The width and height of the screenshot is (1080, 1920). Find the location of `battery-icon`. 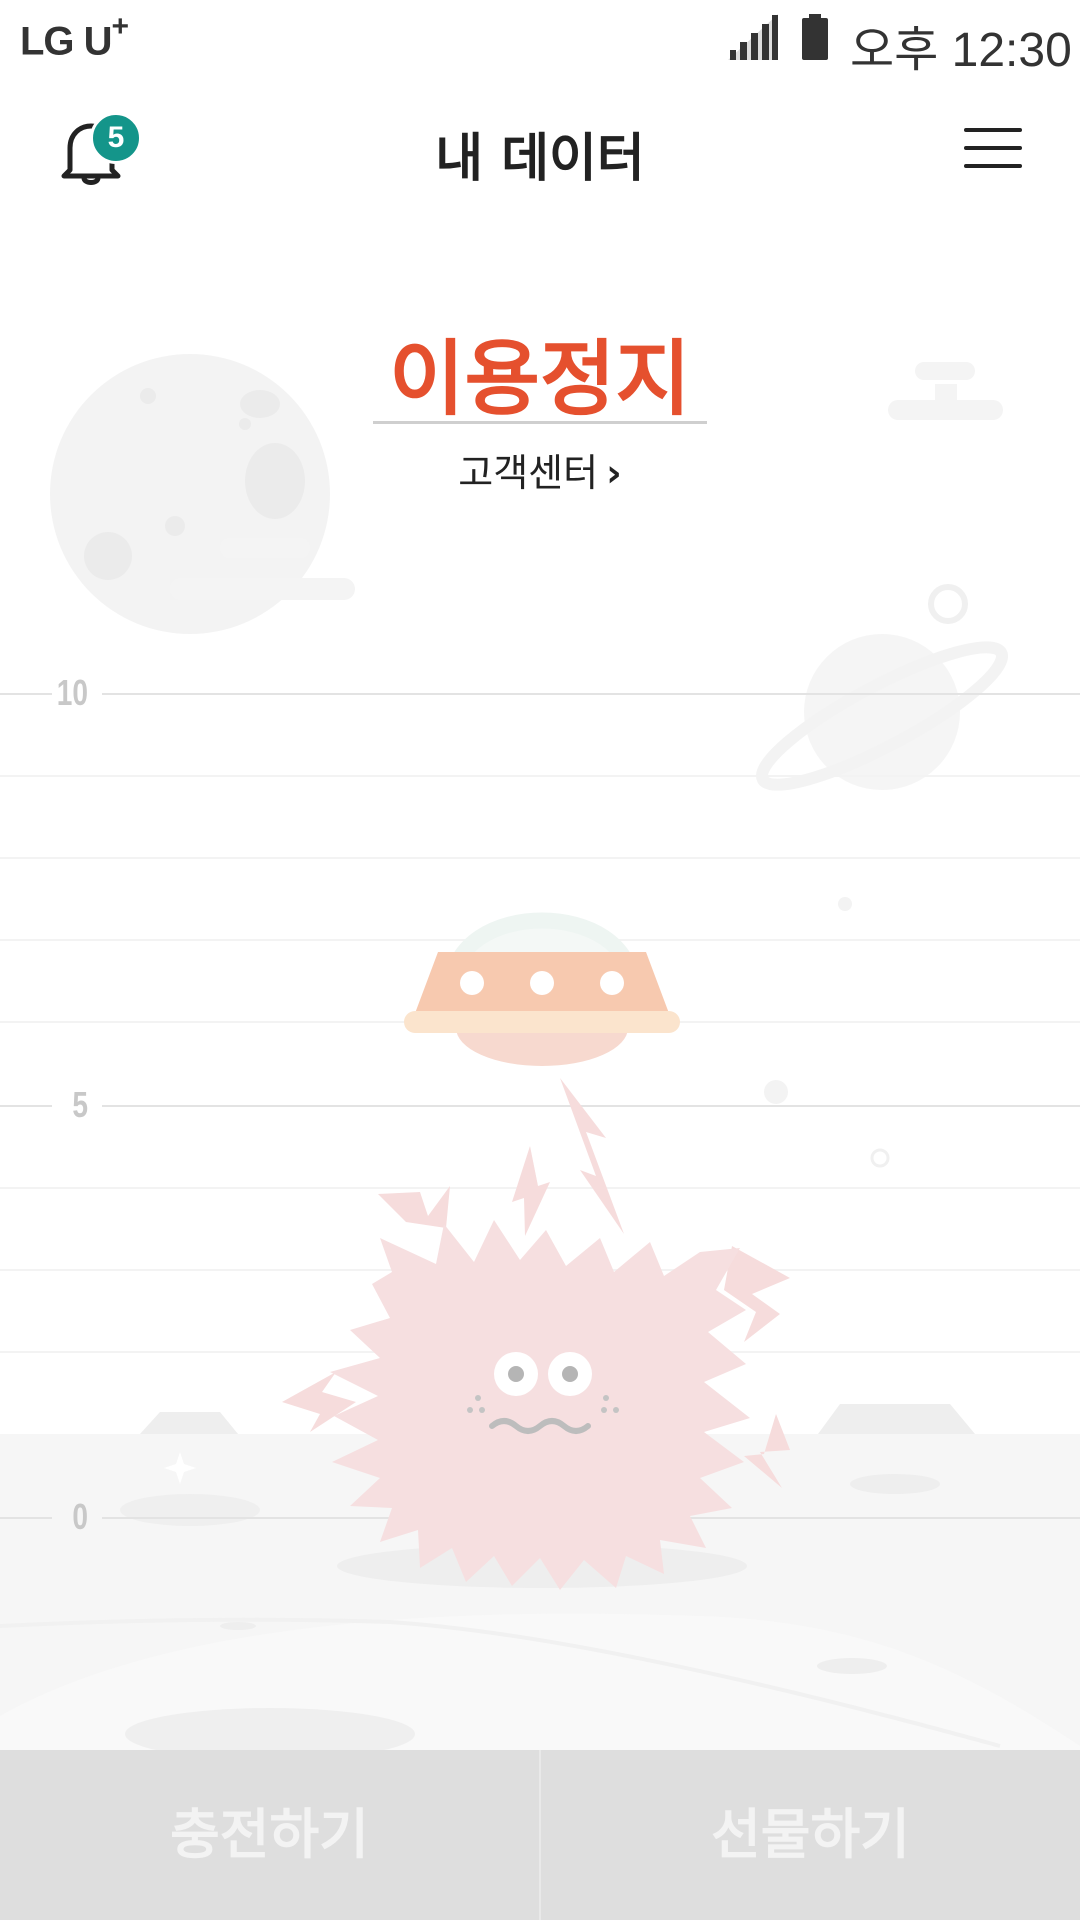

battery-icon is located at coordinates (815, 37).